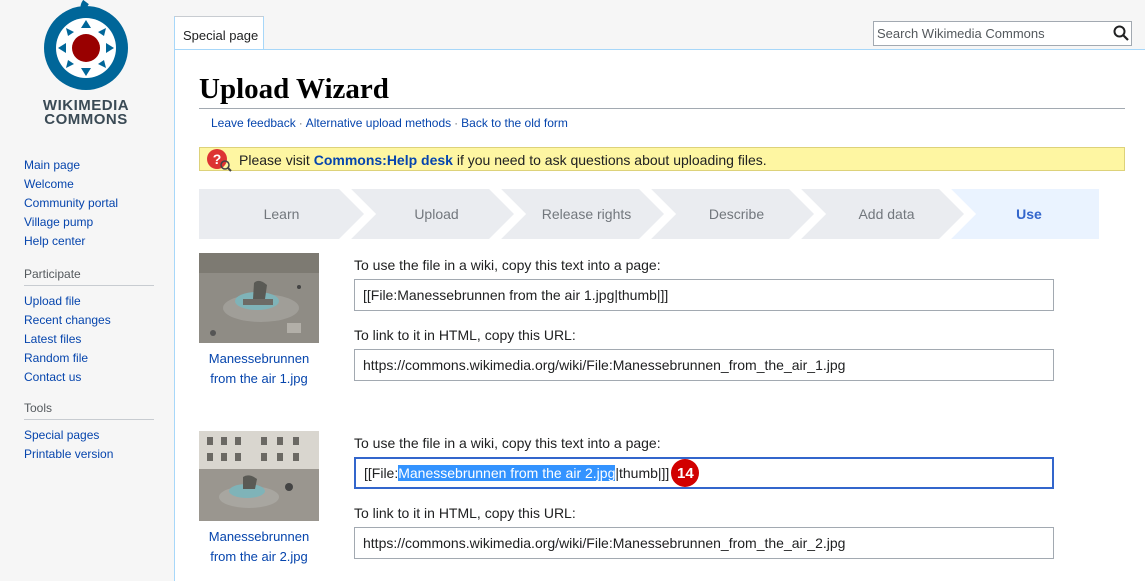  I want to click on nav-item-recent-changes: Recent changes, so click(89, 320).